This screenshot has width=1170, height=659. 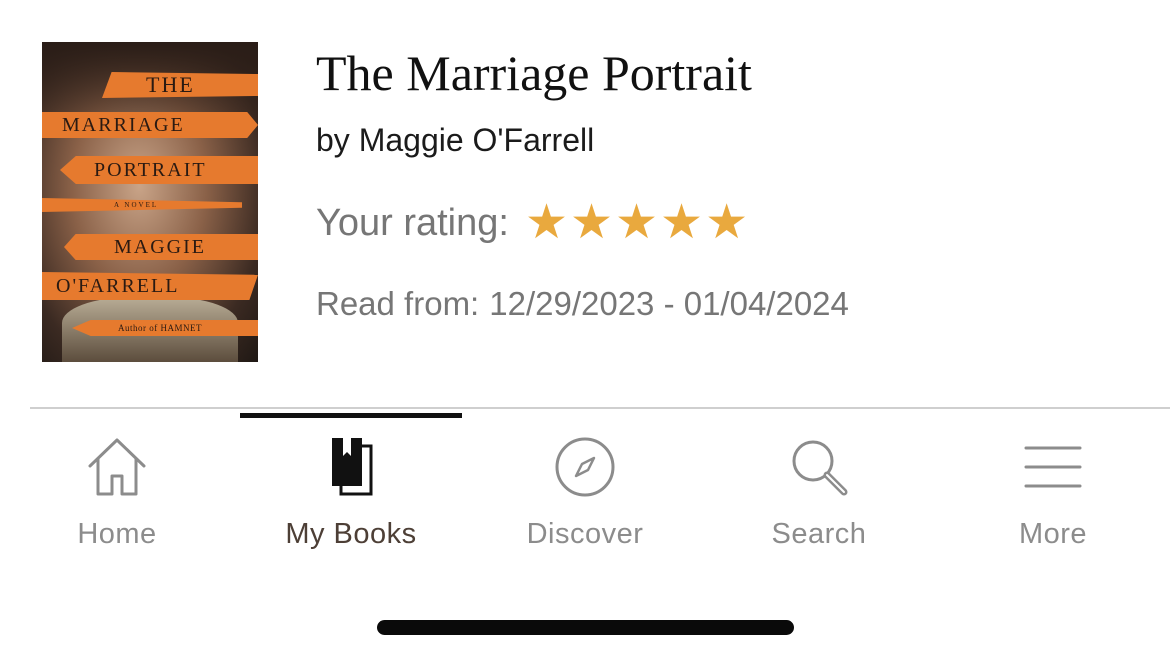 What do you see at coordinates (1053, 467) in the screenshot?
I see `menu-icon` at bounding box center [1053, 467].